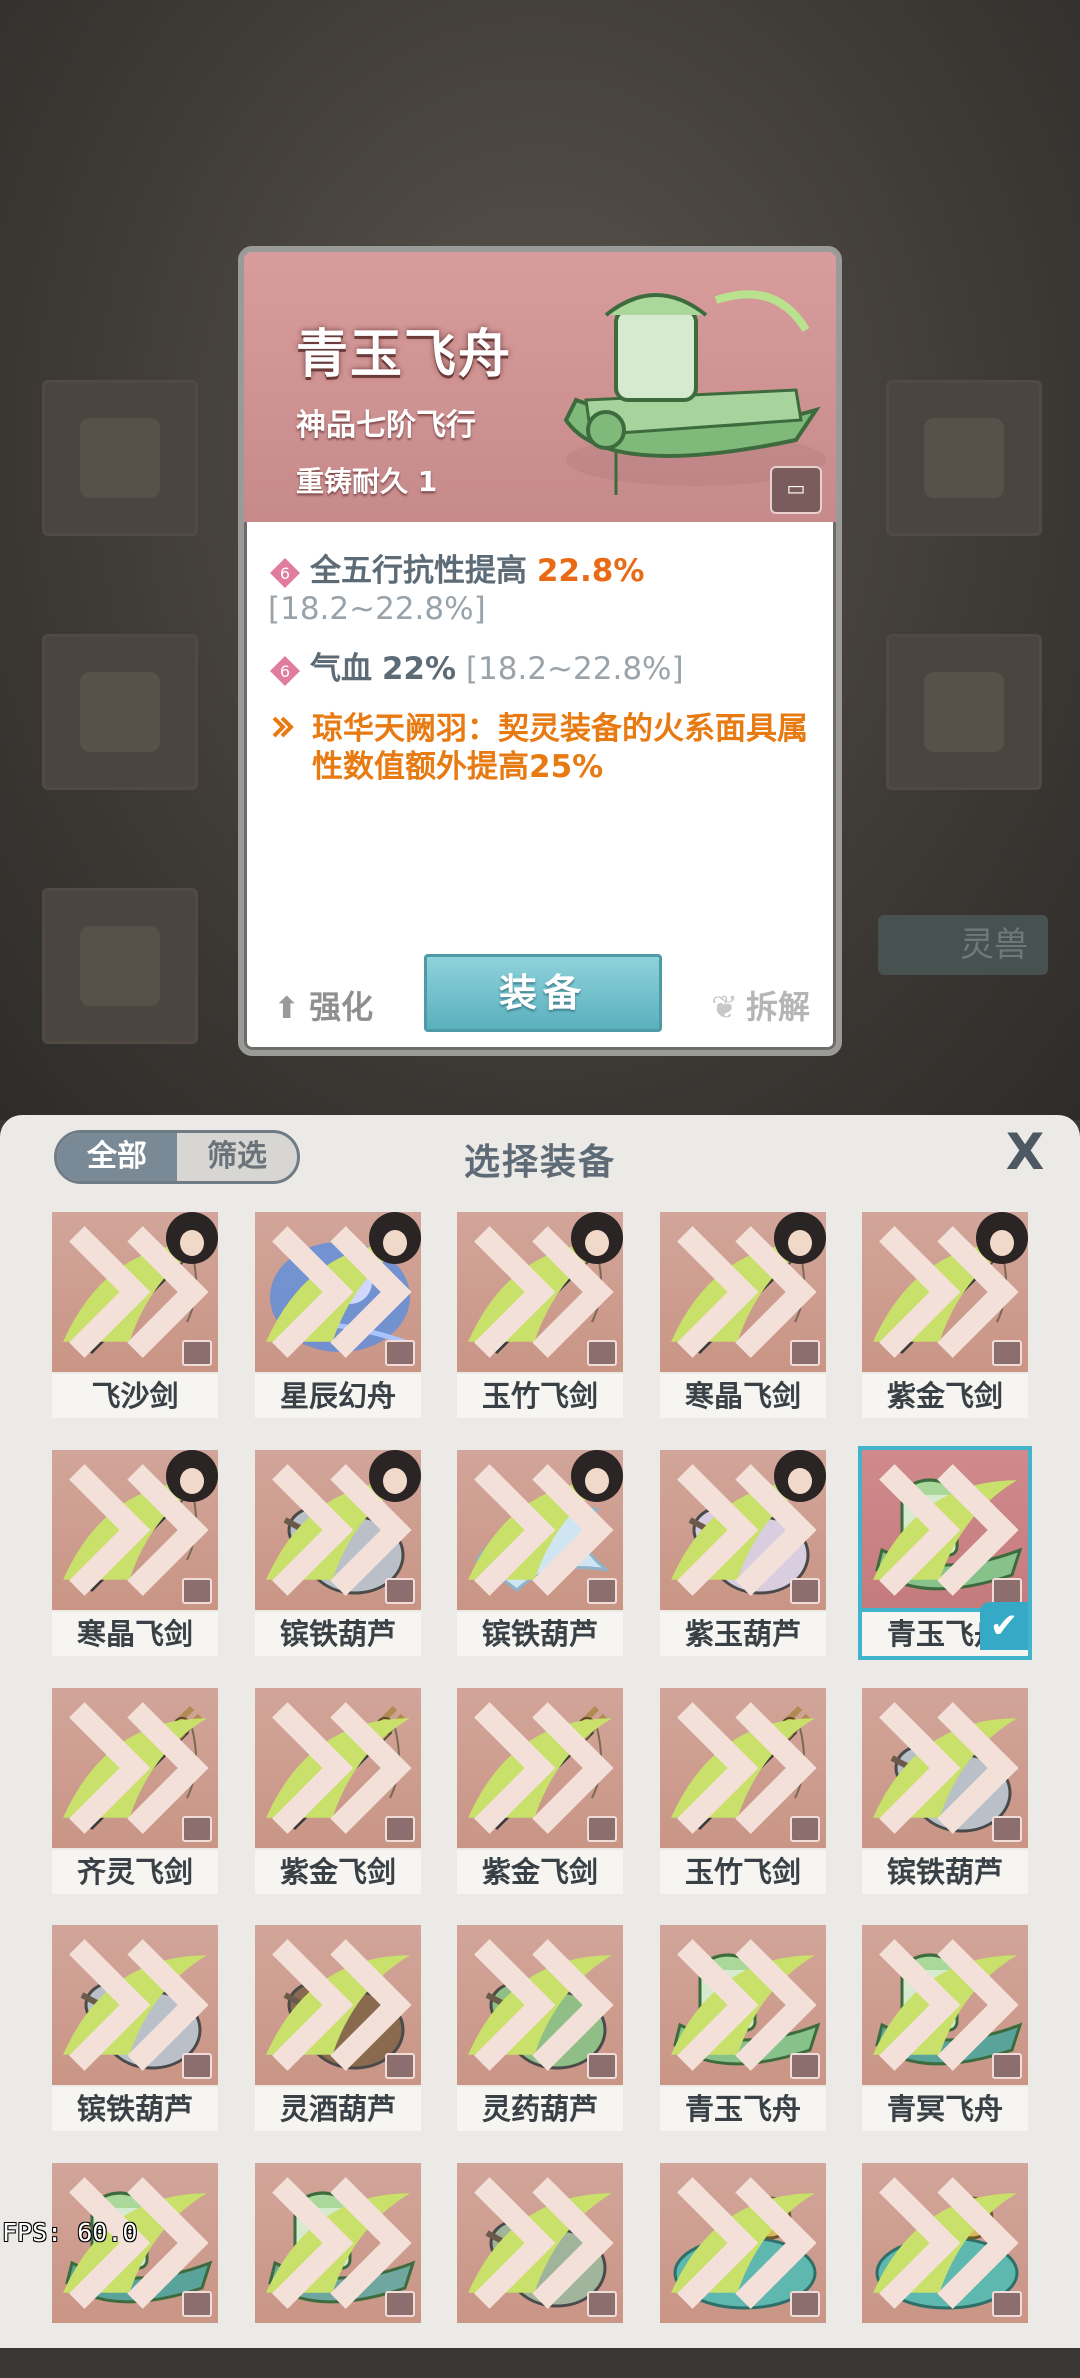  Describe the element at coordinates (338, 2030) in the screenshot. I see `equipment-item: 灵酒葫芦` at that location.